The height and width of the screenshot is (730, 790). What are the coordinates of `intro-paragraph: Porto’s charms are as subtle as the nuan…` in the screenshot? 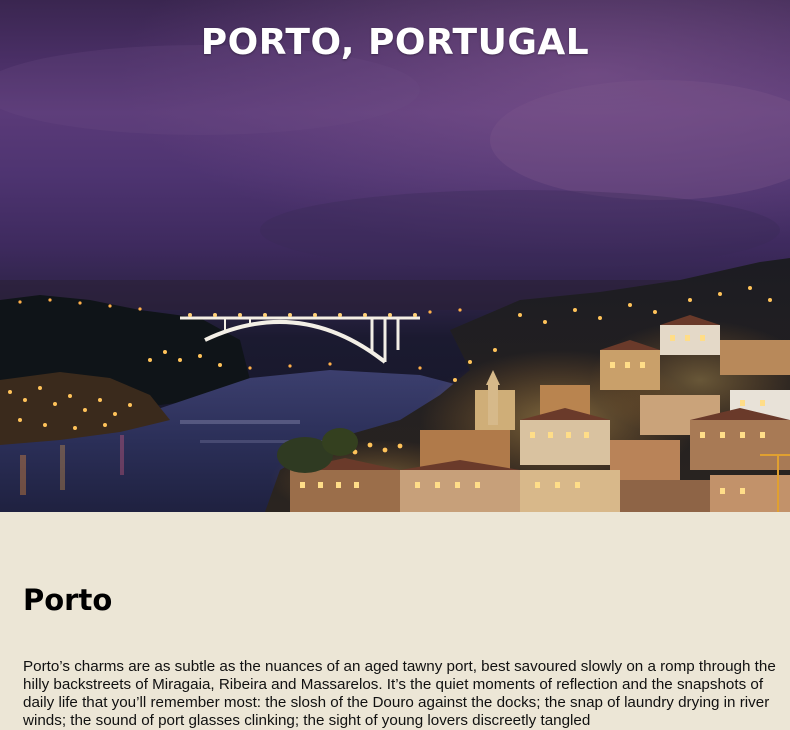 It's located at (399, 693).